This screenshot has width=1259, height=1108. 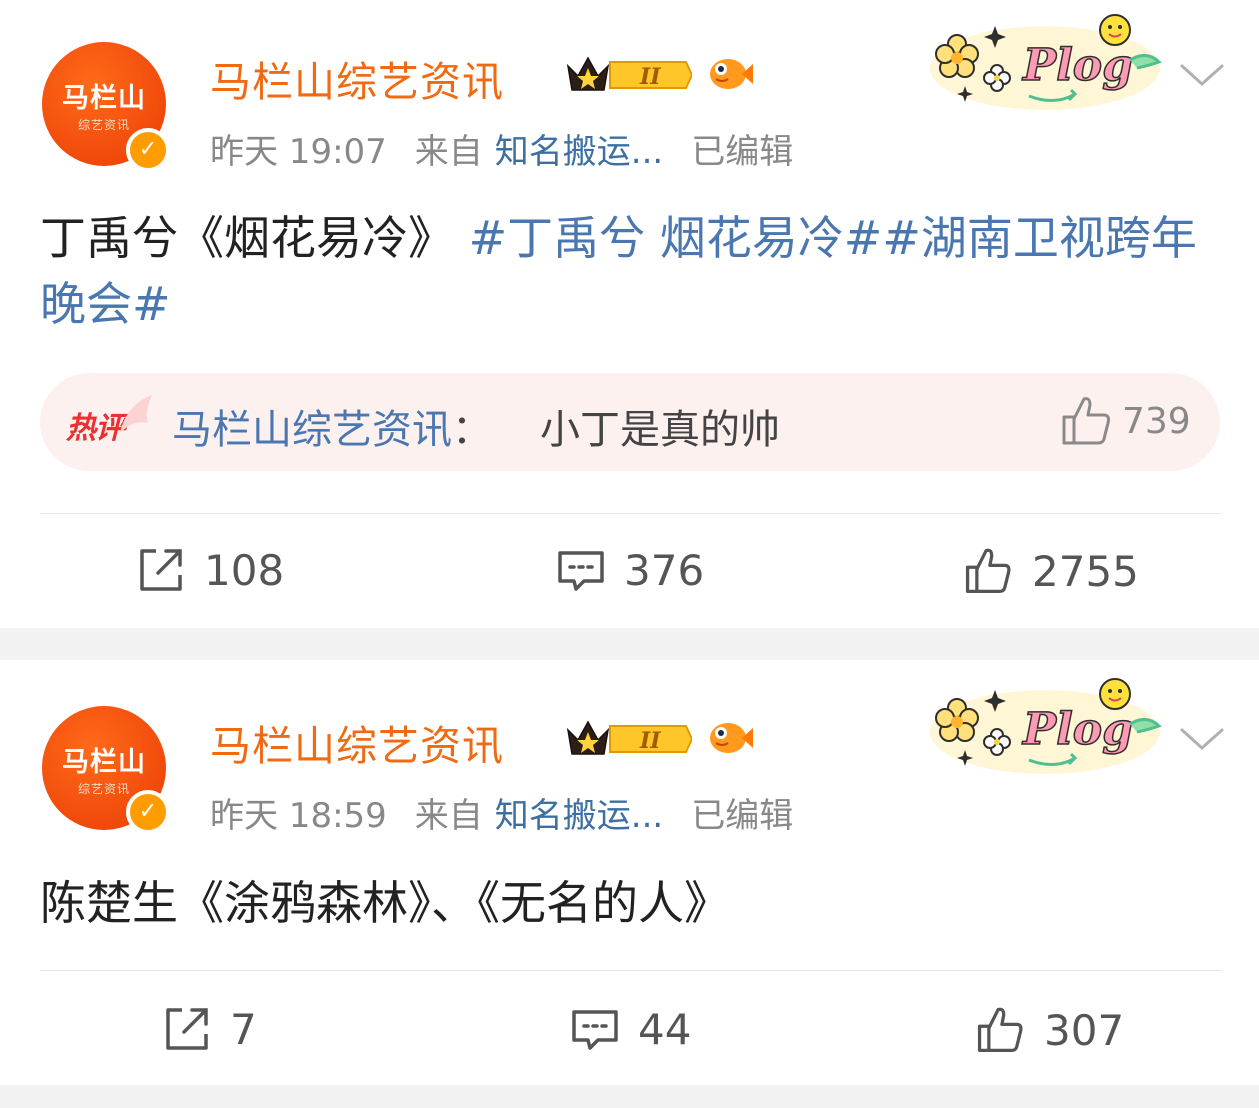 I want to click on post-time: 昨天 18:59, so click(x=298, y=816).